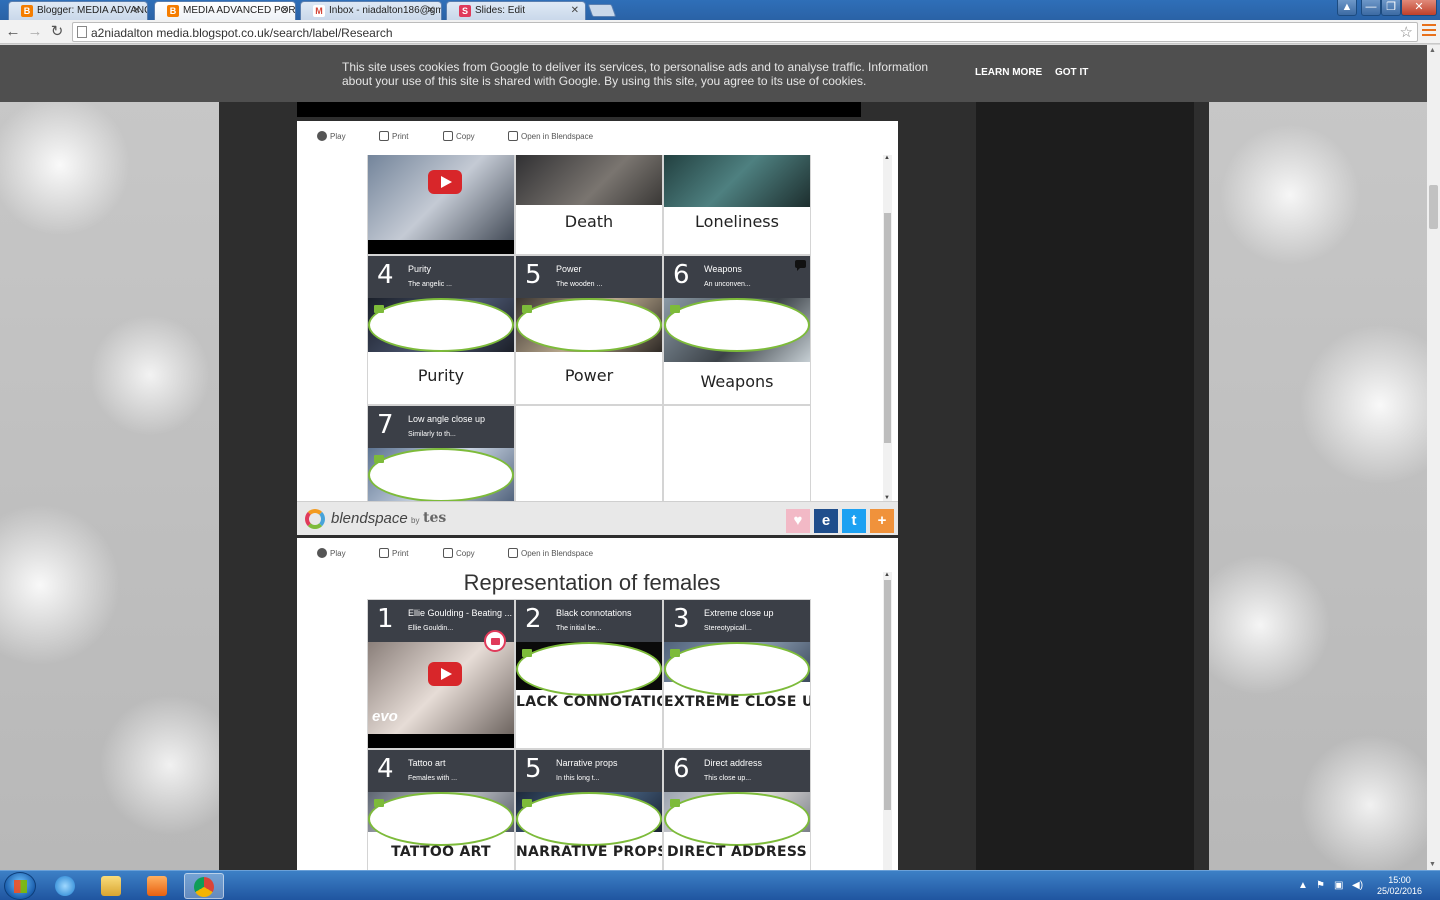  What do you see at coordinates (1071, 72) in the screenshot?
I see `got-it-button: GOT IT` at bounding box center [1071, 72].